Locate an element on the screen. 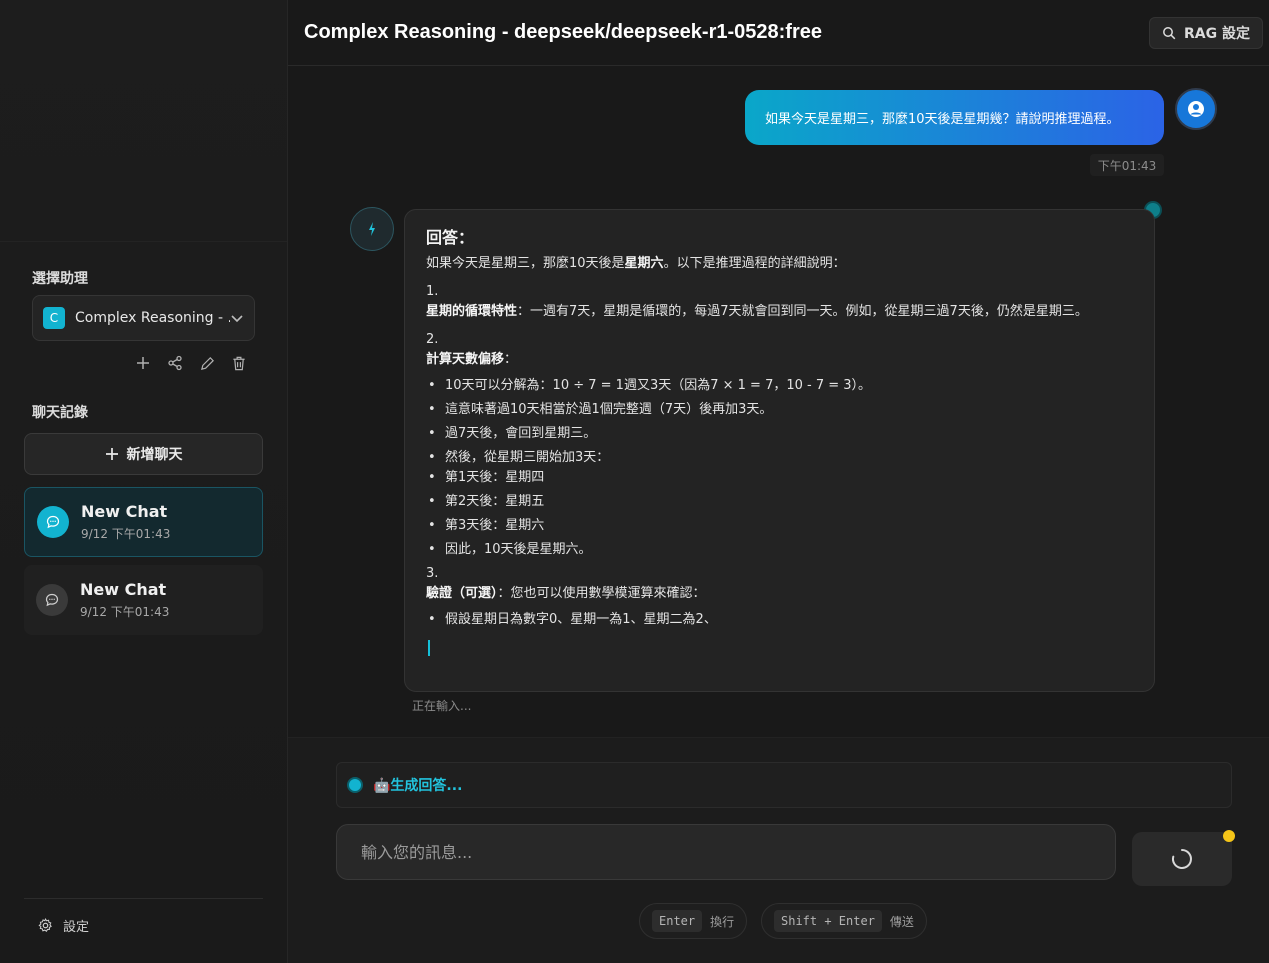 Image resolution: width=1269 pixels, height=963 pixels. settings-label: 設定 is located at coordinates (76, 927).